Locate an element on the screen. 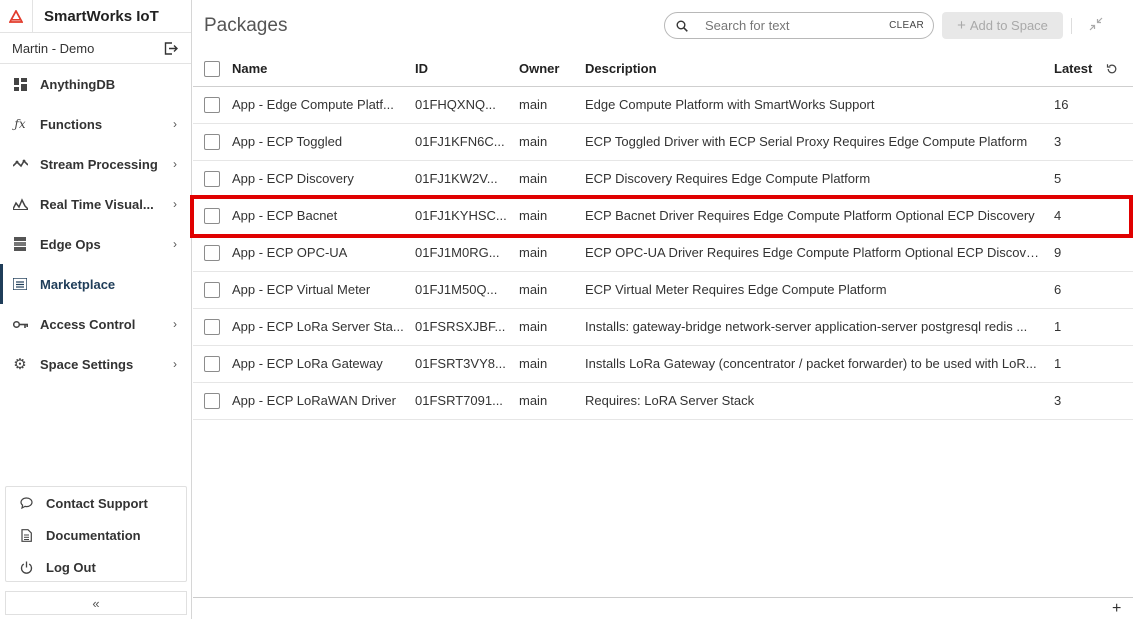 The height and width of the screenshot is (619, 1133). package-description: Requires: LoRA Server Stack is located at coordinates (819, 401).